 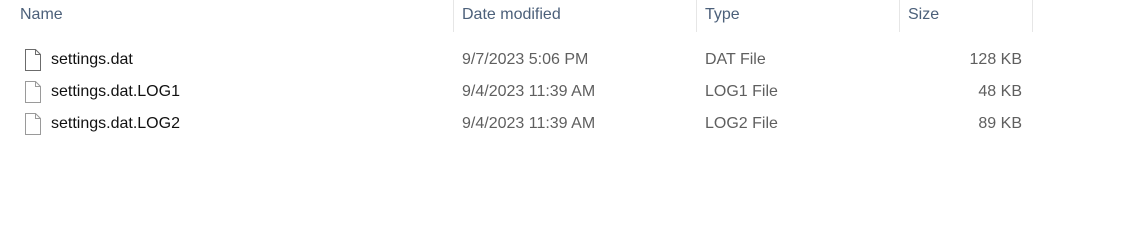 What do you see at coordinates (92, 59) in the screenshot?
I see `file-name: settings.dat` at bounding box center [92, 59].